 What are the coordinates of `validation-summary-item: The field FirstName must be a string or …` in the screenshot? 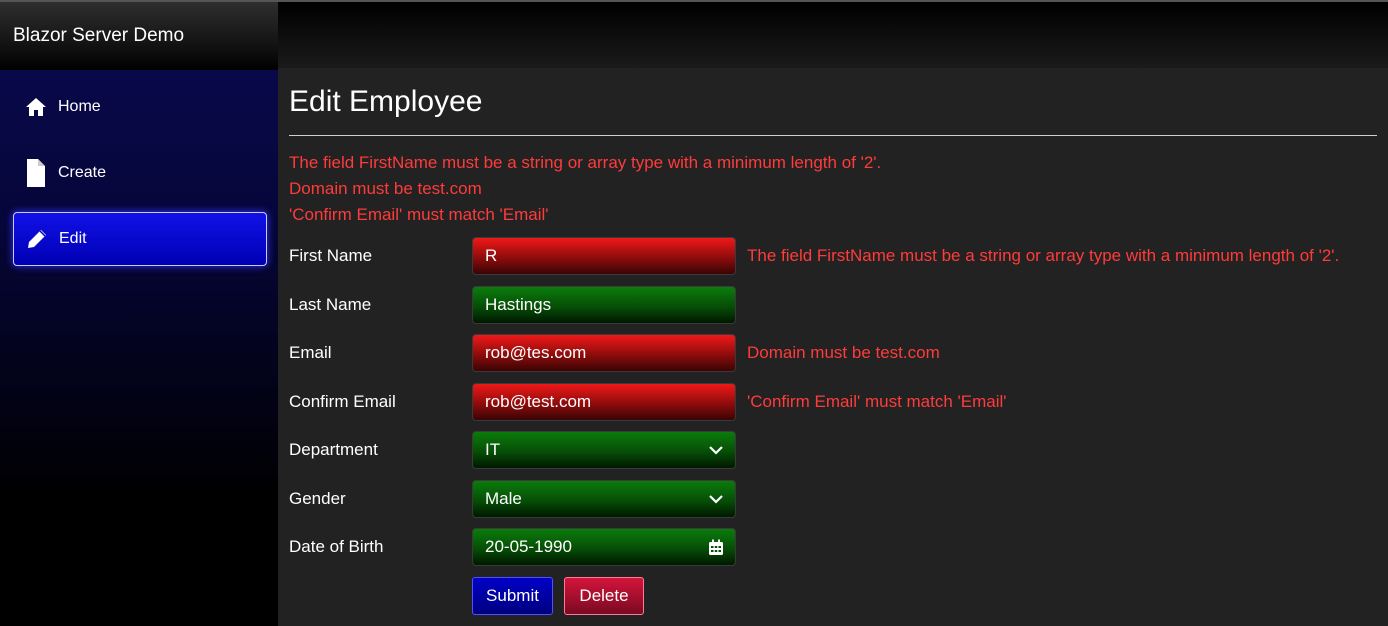 It's located at (585, 162).